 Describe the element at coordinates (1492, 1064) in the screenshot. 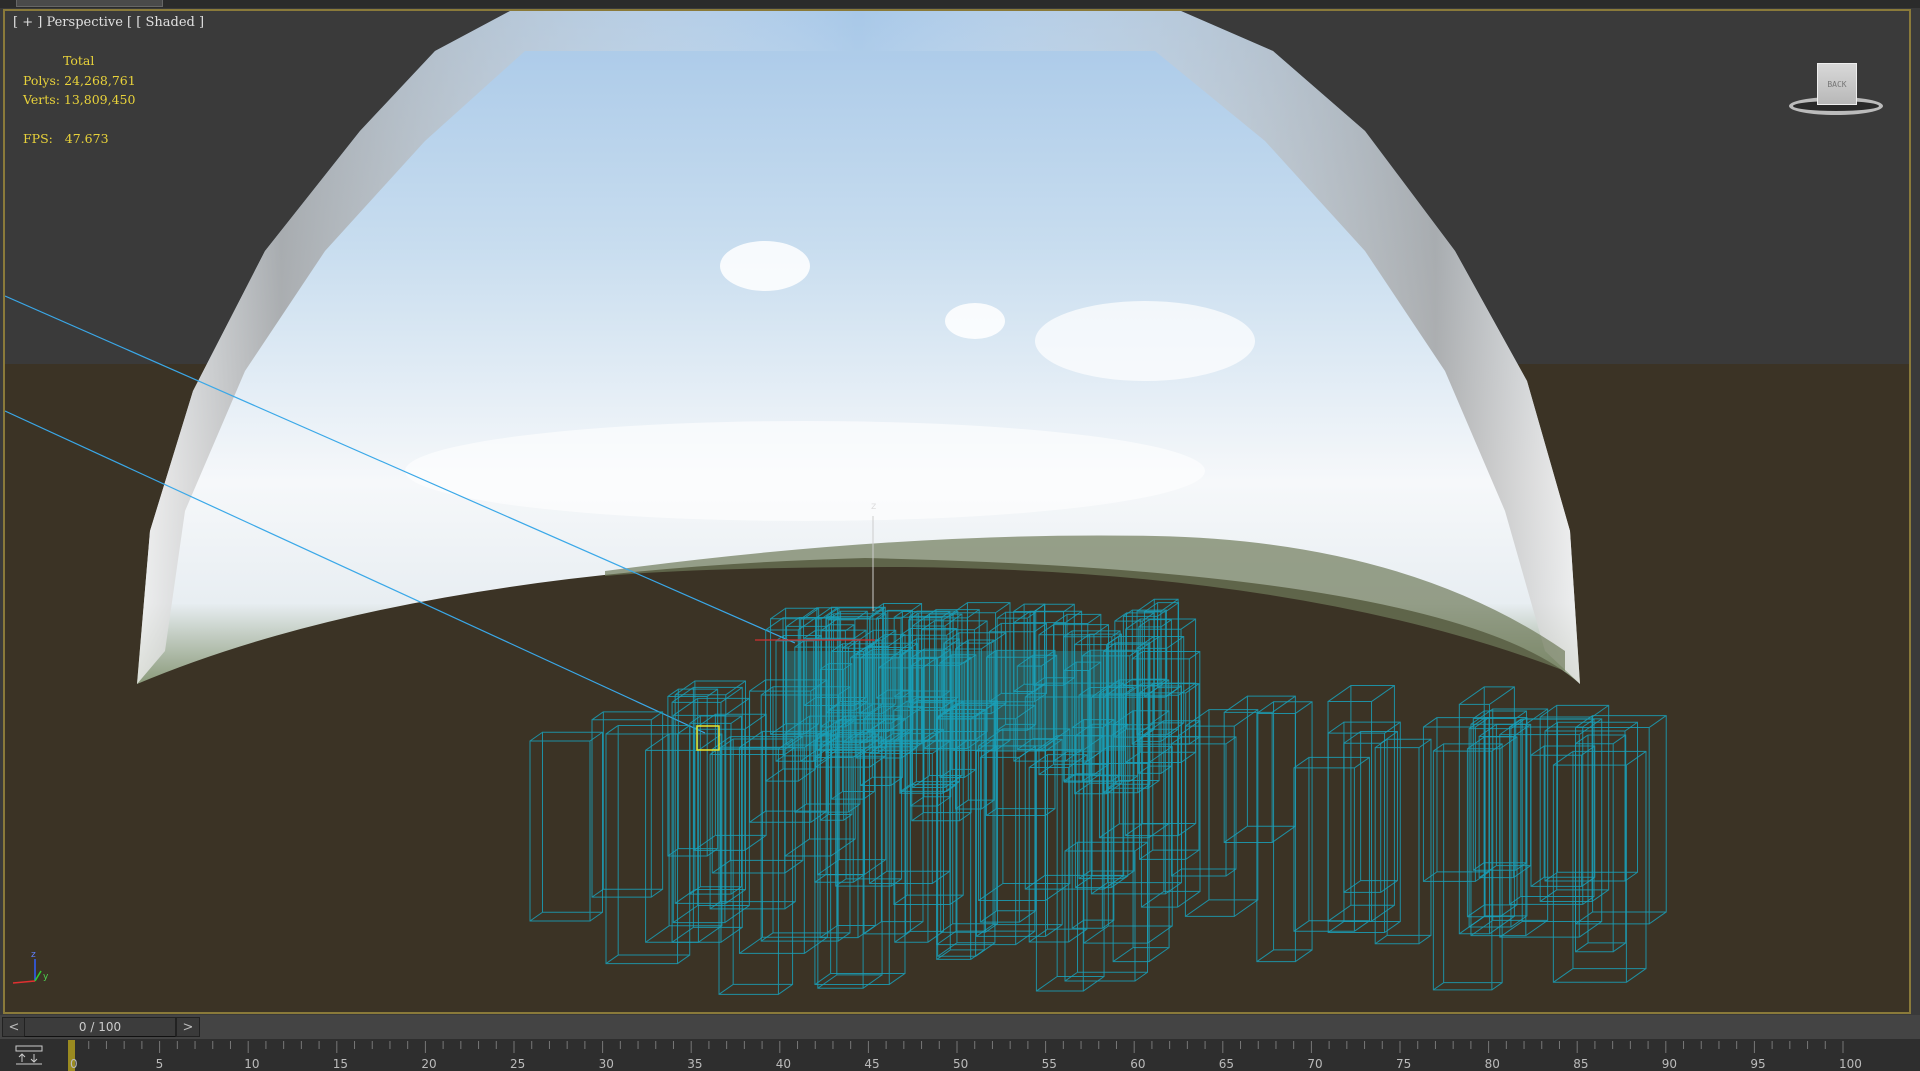

I see `tick-label: 80` at that location.